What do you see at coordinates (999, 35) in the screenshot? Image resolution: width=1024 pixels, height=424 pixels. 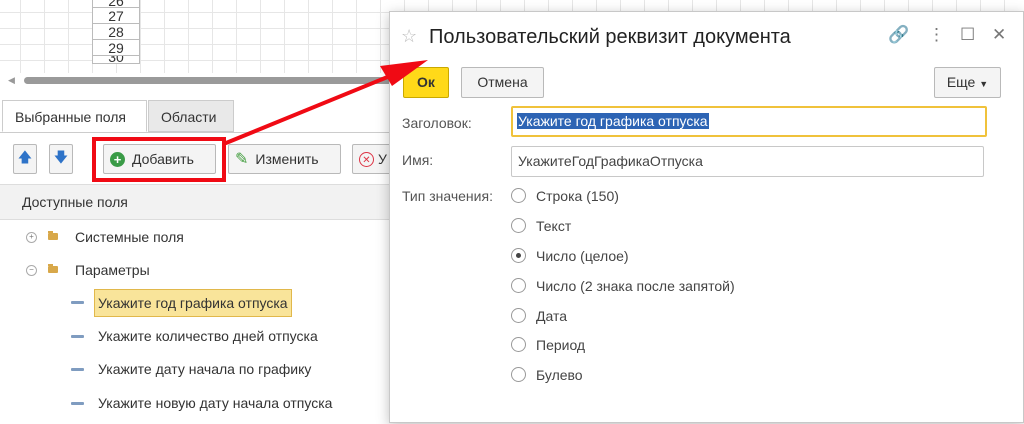 I see `close-icon: ✕` at bounding box center [999, 35].